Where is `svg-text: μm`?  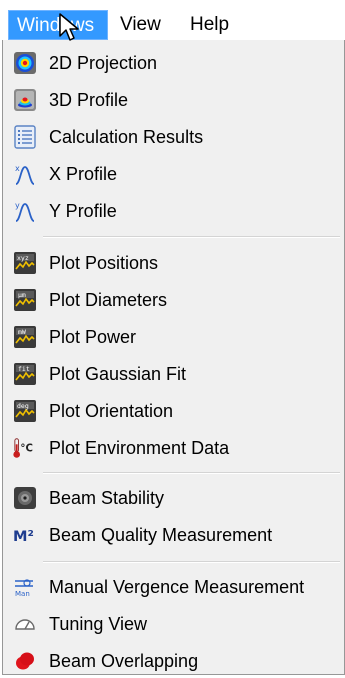 svg-text: μm is located at coordinates (22, 295).